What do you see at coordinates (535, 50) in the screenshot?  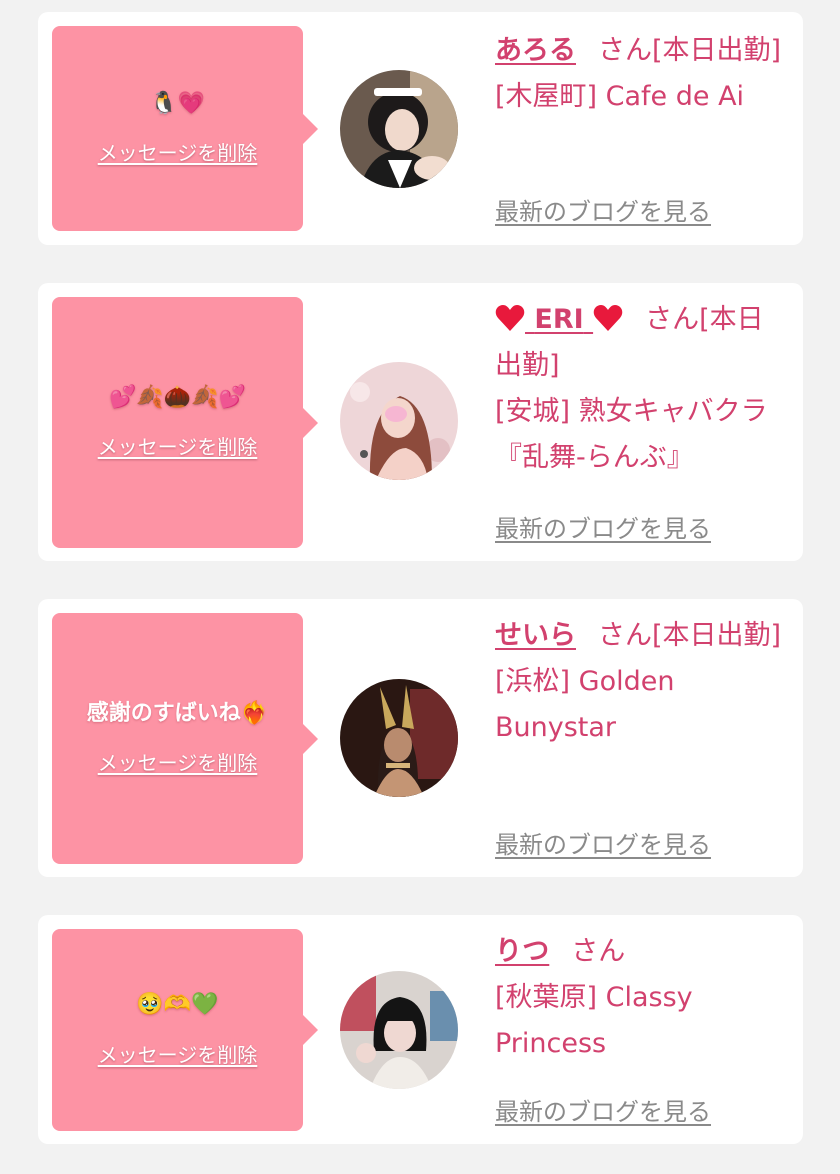 I see `cast-name-link: あろる` at bounding box center [535, 50].